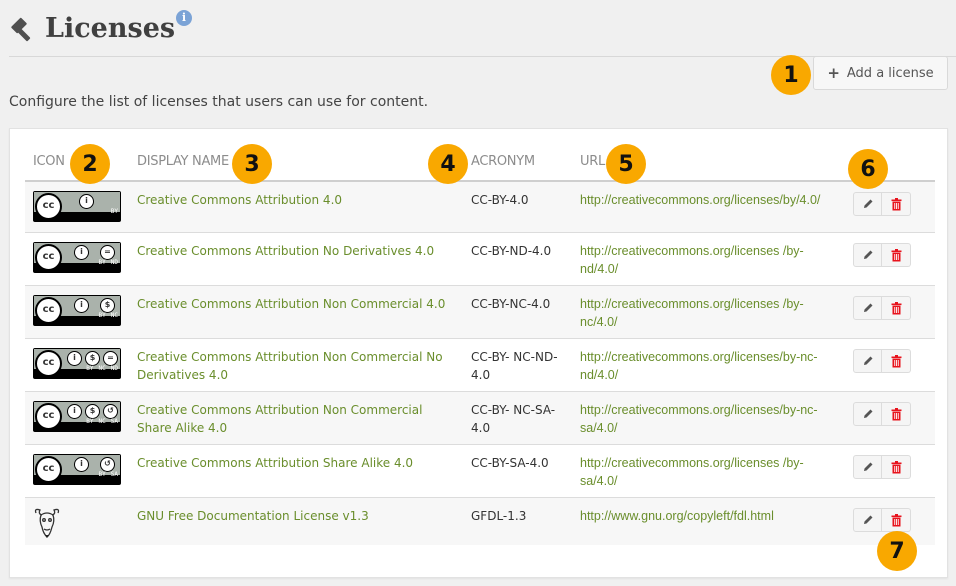 This screenshot has height=586, width=956. What do you see at coordinates (90, 164) in the screenshot?
I see `callout-marker: 2` at bounding box center [90, 164].